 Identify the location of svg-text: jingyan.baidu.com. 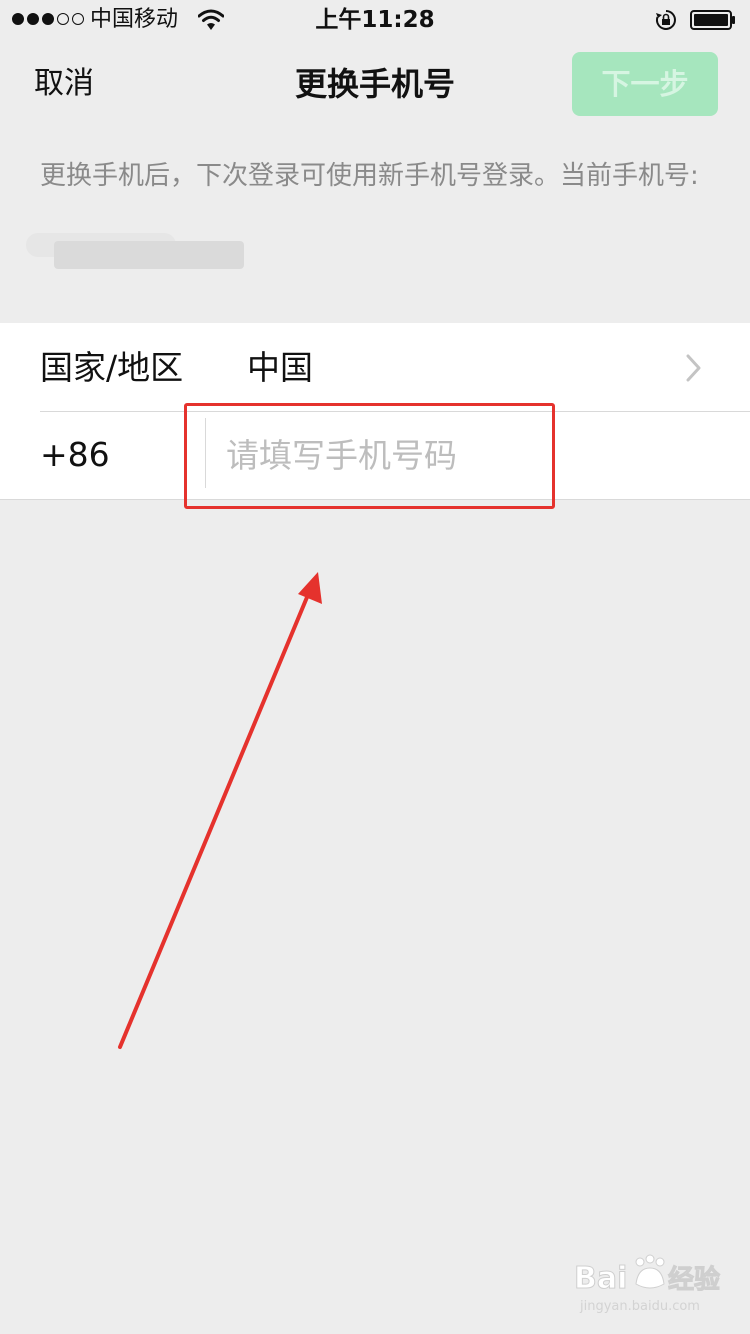
(639, 1306).